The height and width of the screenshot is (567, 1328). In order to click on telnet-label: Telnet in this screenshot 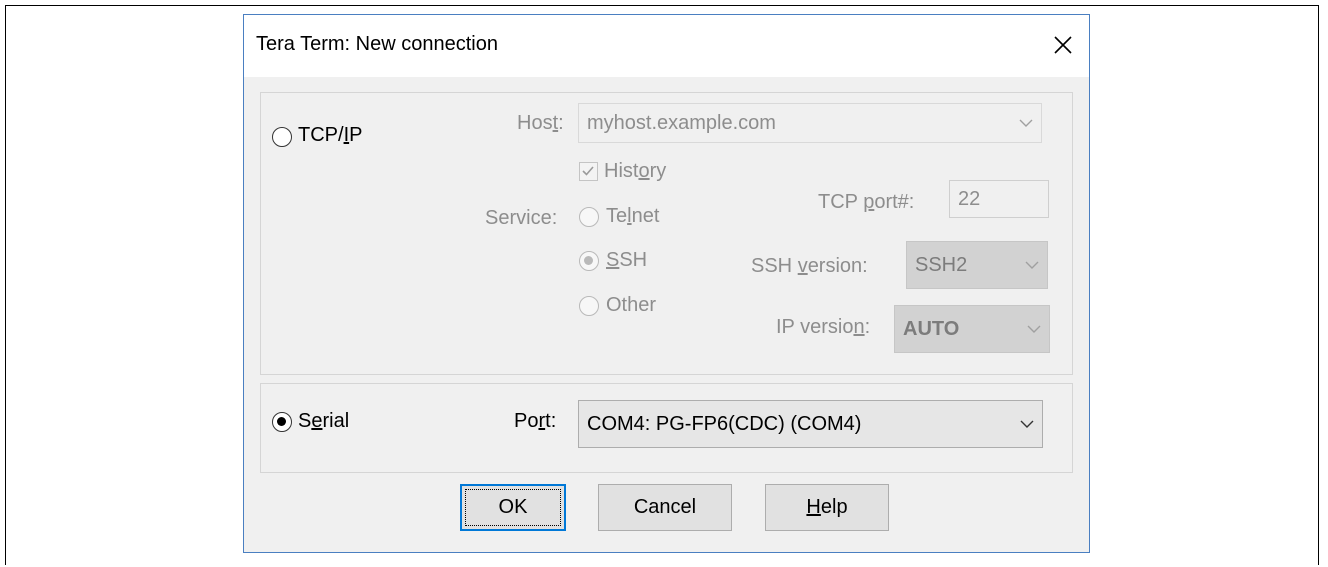, I will do `click(633, 216)`.